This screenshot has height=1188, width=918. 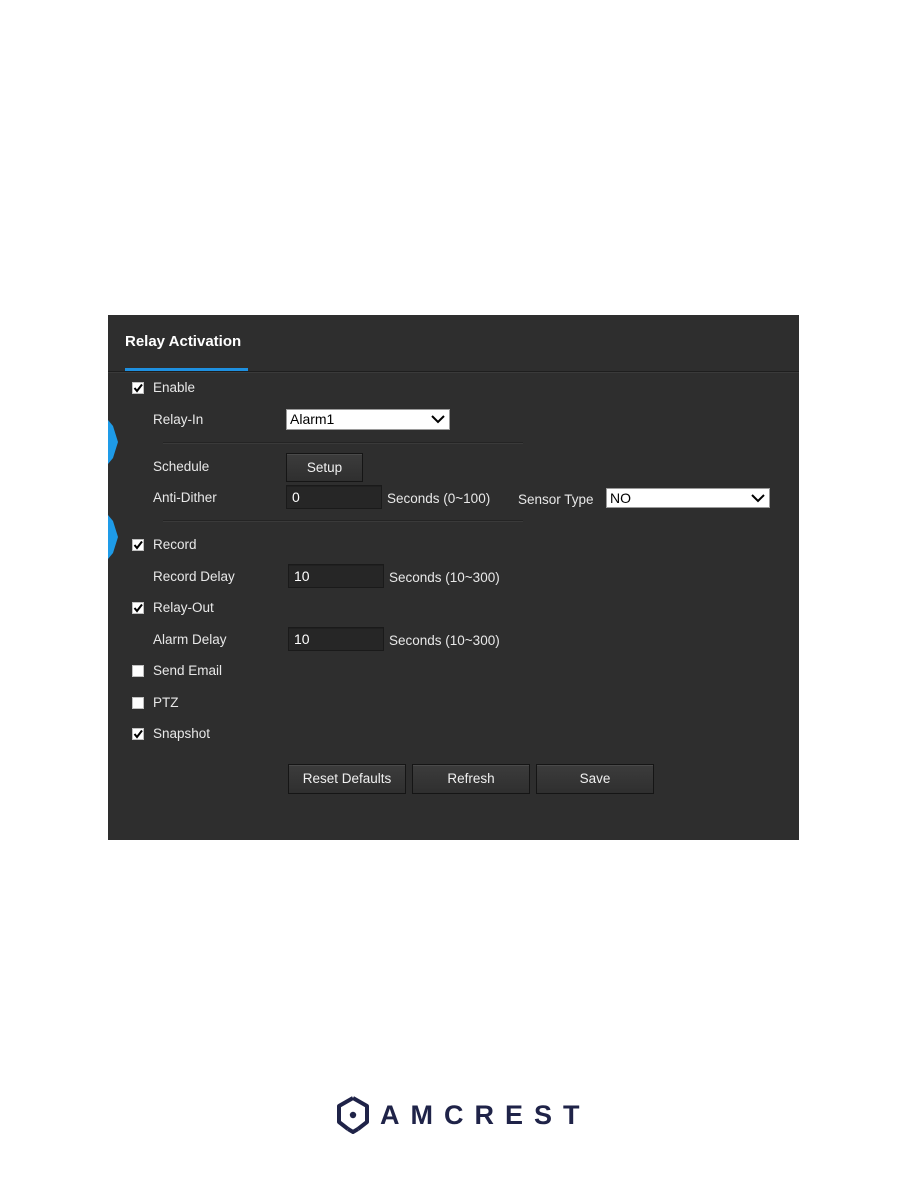 I want to click on enable-label: Enable, so click(x=174, y=387).